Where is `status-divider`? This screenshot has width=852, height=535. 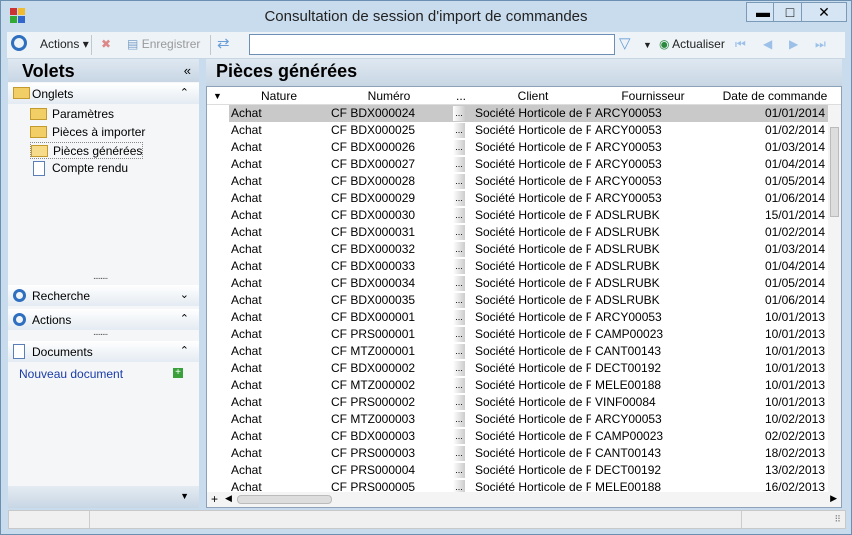 status-divider is located at coordinates (741, 519).